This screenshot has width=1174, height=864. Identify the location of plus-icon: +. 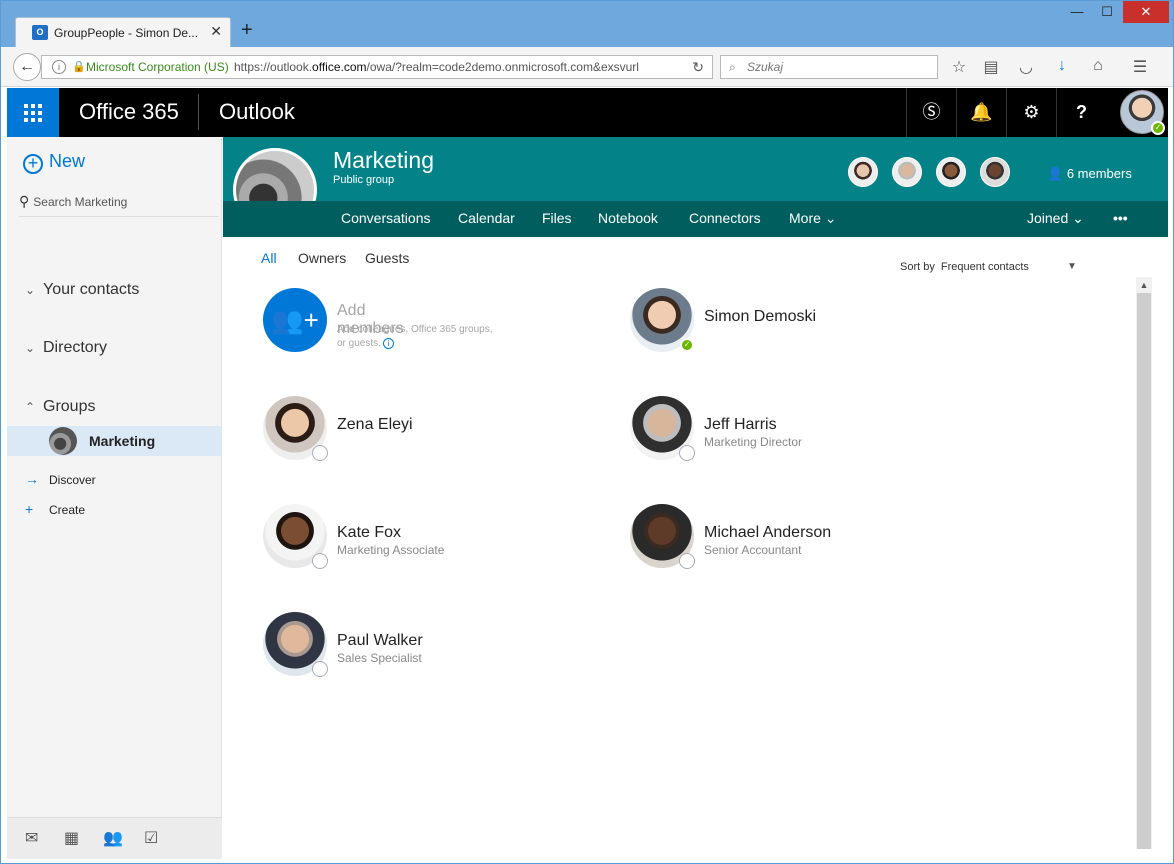
(29, 509).